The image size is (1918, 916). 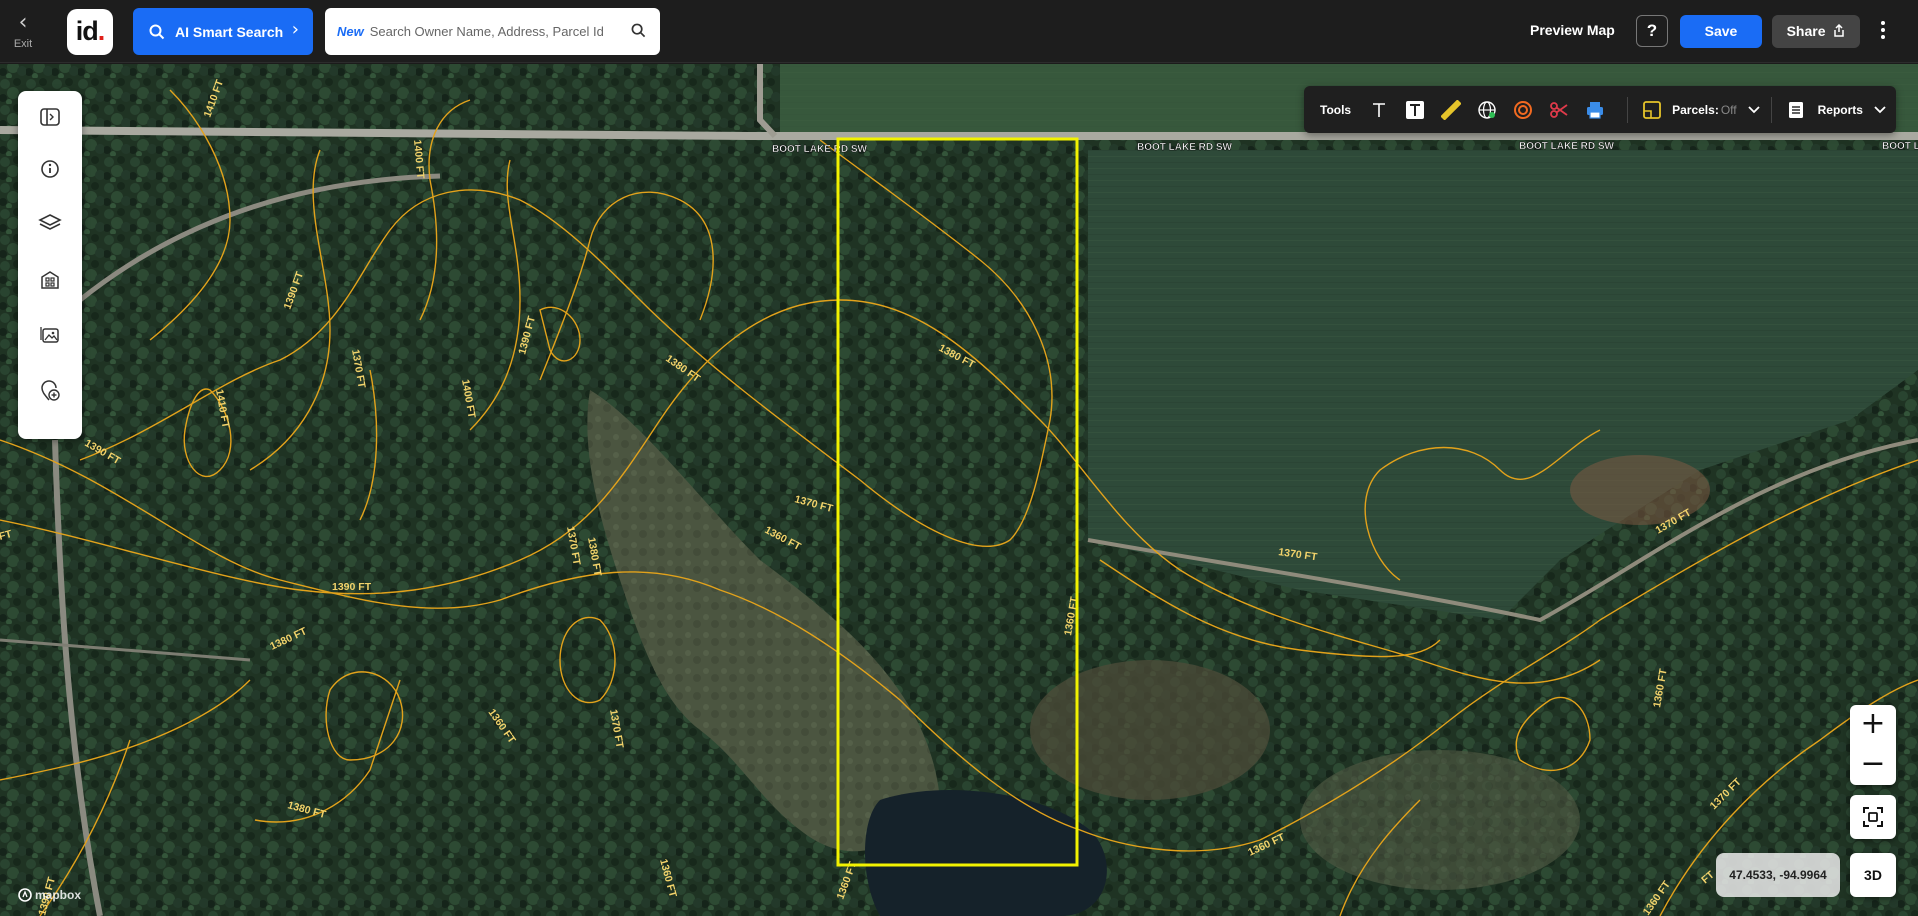 I want to click on reports-icon-button, so click(x=1796, y=110).